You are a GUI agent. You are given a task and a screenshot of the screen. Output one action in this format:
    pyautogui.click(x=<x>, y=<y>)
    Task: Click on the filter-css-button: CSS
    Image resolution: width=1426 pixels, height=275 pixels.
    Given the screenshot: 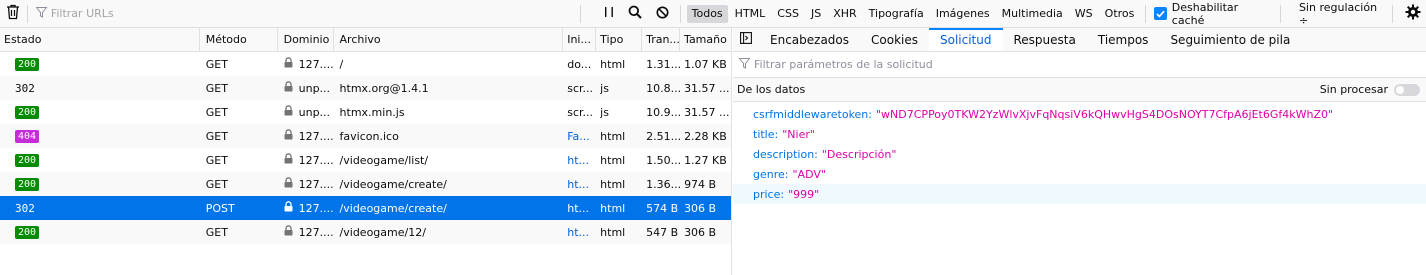 What is the action you would take?
    pyautogui.click(x=788, y=14)
    